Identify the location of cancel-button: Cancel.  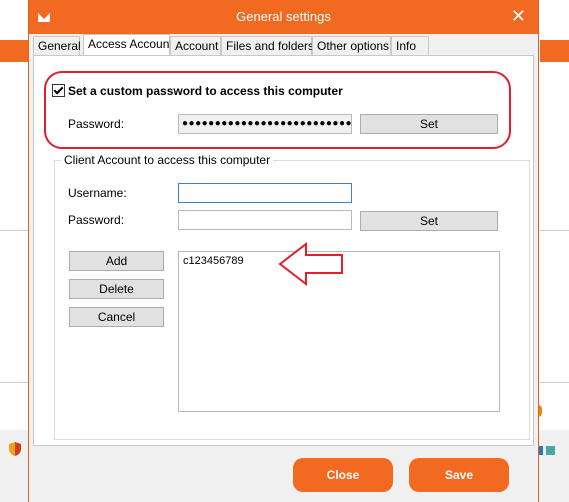
(116, 317).